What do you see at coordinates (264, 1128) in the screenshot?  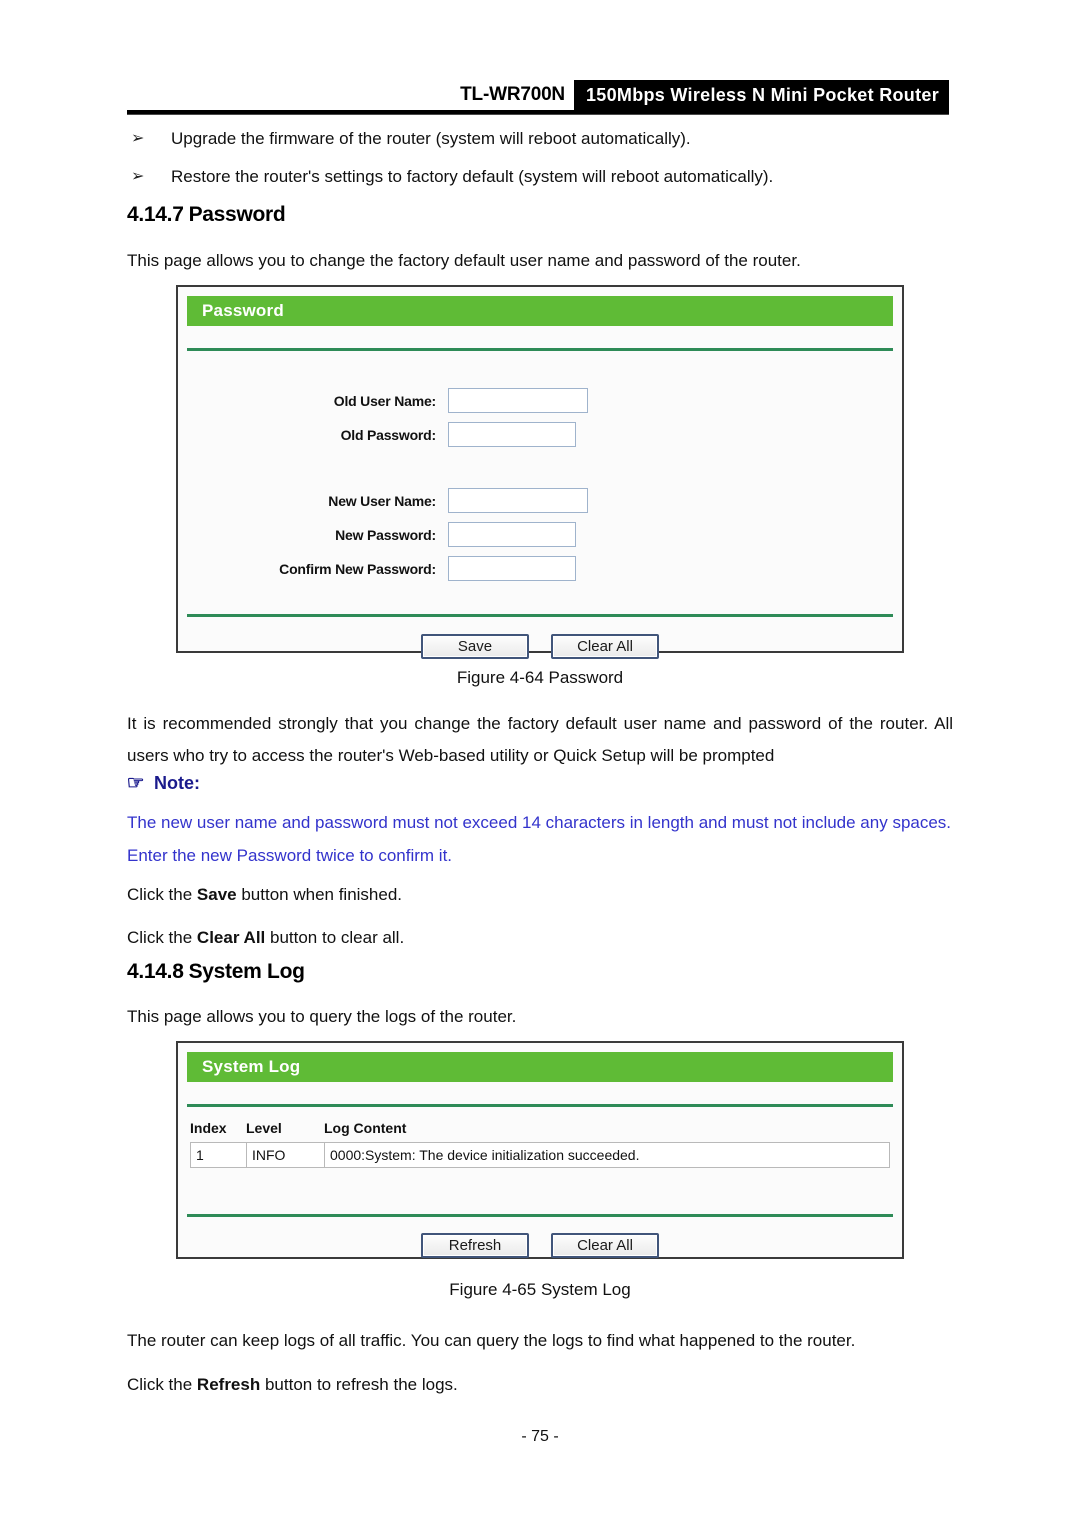 I see `column-header-level: Level` at bounding box center [264, 1128].